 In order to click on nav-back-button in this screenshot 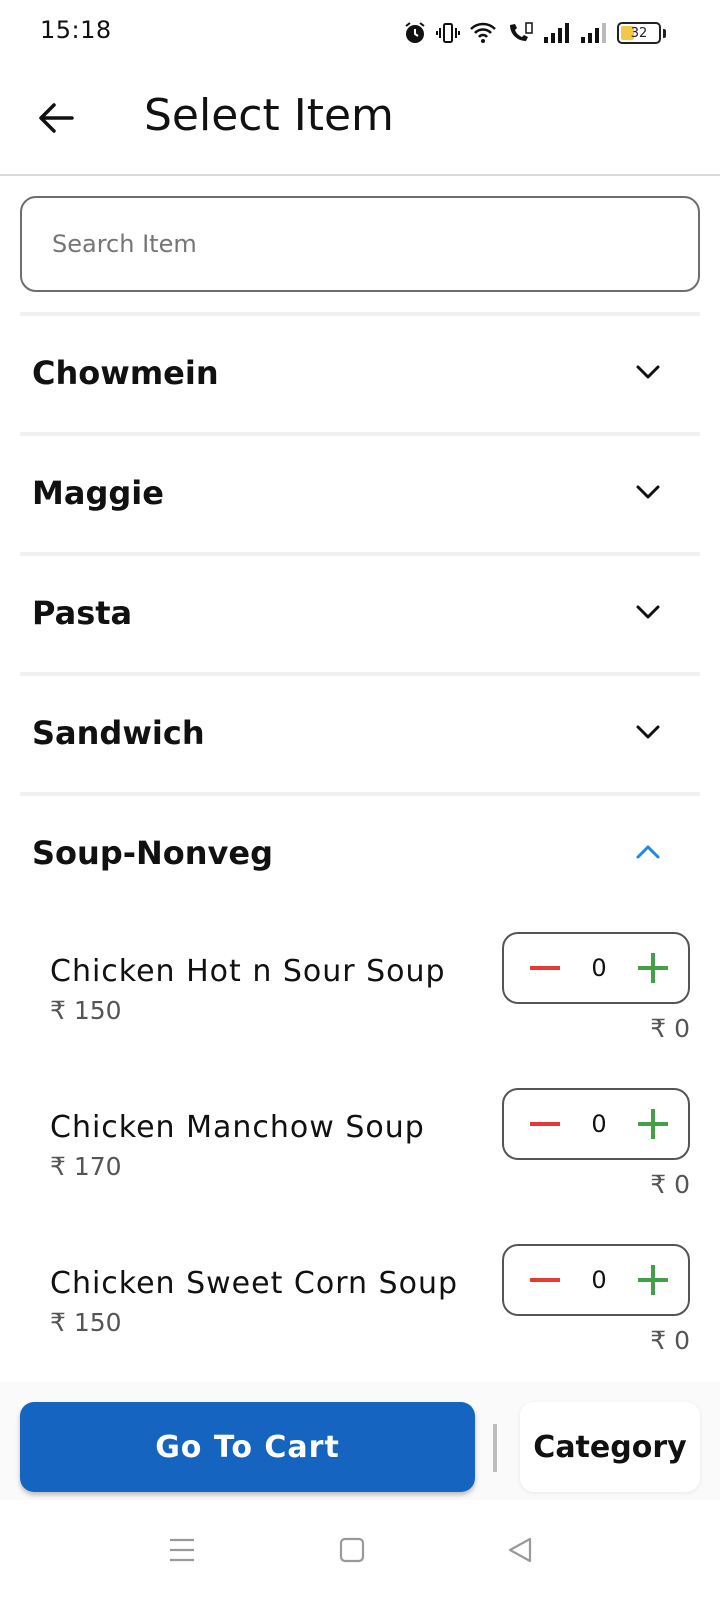, I will do `click(520, 1550)`.